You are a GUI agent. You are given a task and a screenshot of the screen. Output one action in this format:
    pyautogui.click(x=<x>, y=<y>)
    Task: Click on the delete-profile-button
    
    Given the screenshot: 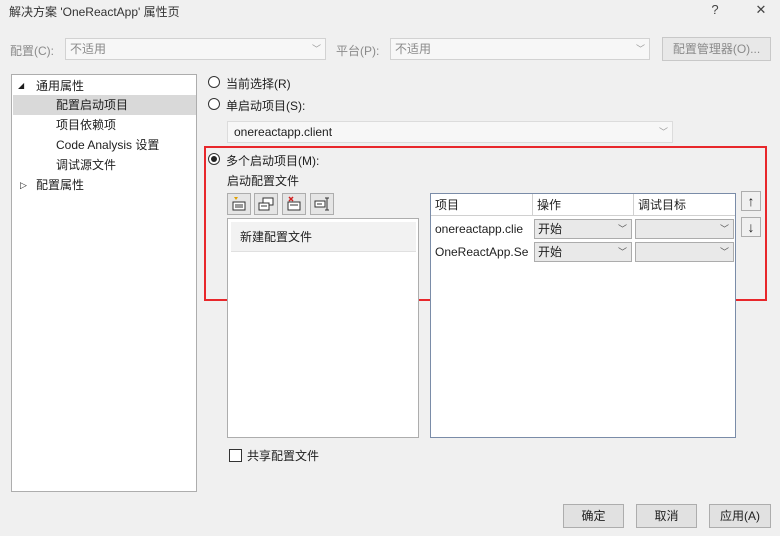 What is the action you would take?
    pyautogui.click(x=294, y=204)
    